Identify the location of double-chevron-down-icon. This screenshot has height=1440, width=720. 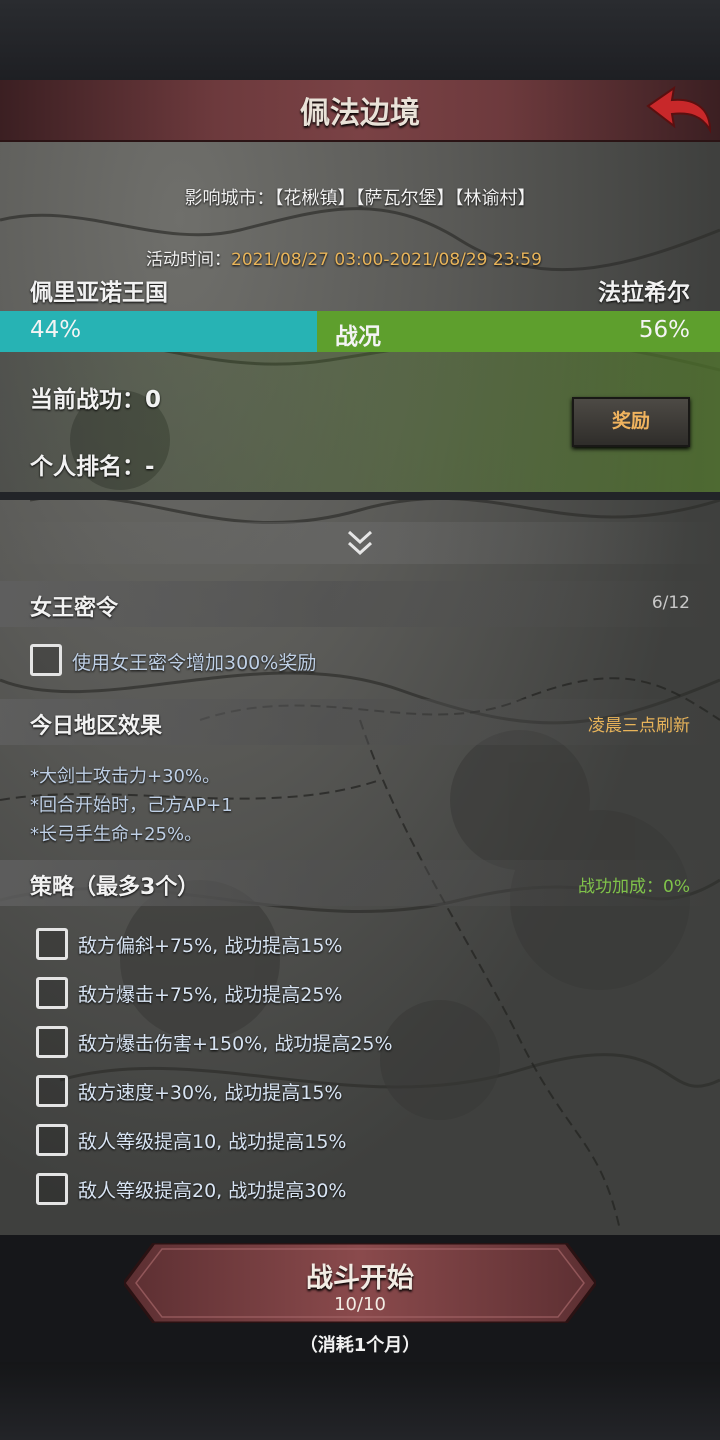
(360, 543).